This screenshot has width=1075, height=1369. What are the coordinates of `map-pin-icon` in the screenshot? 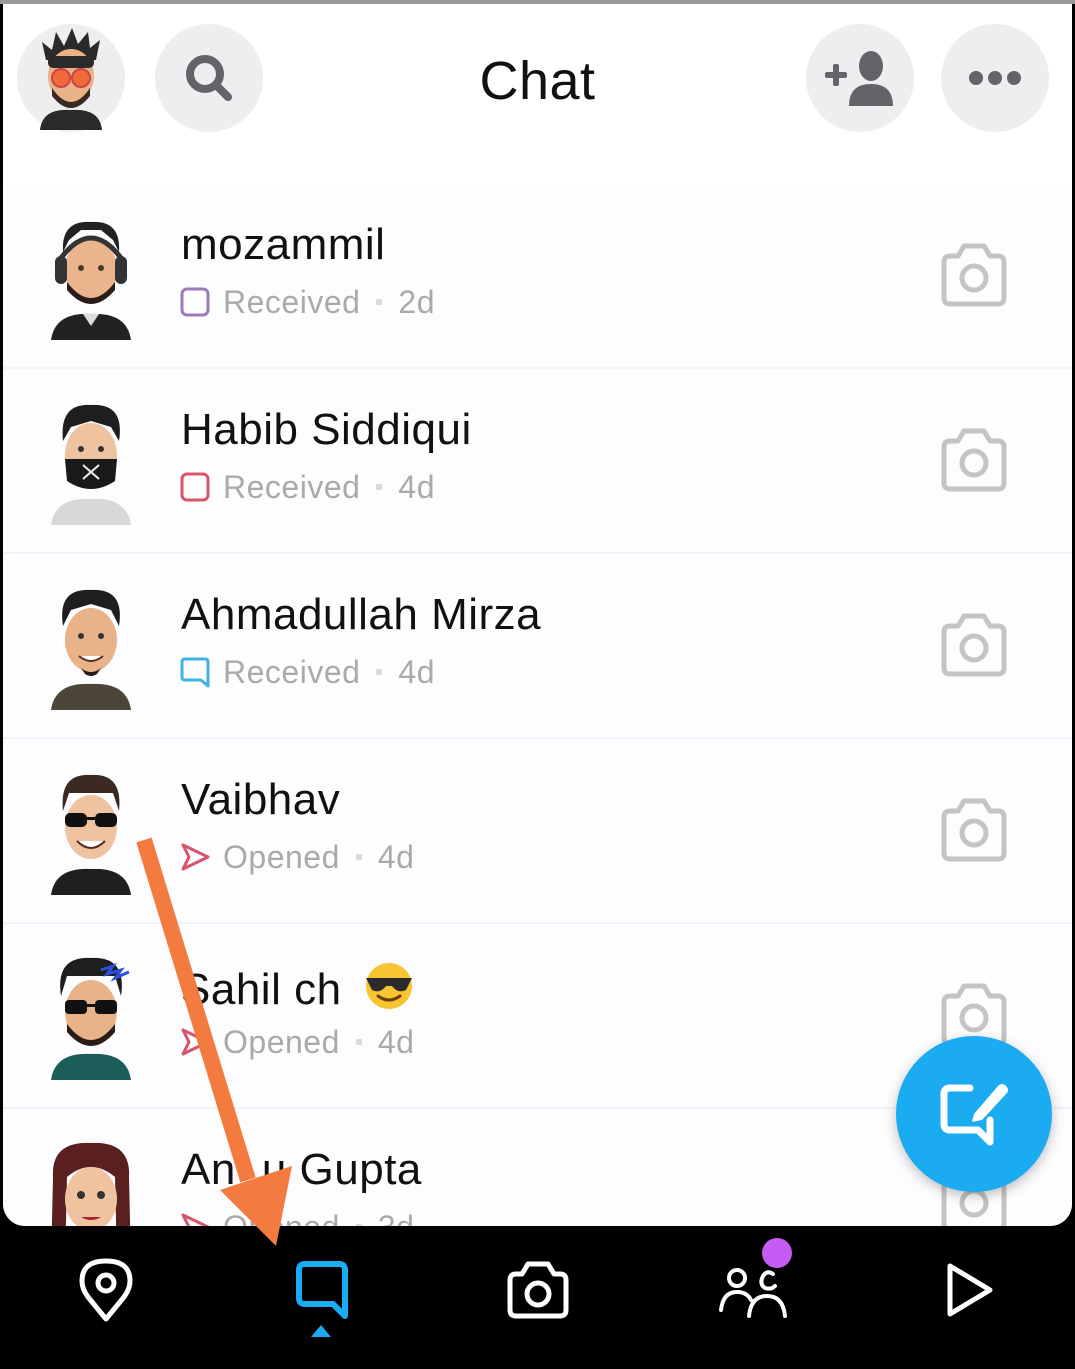 It's located at (106, 1290).